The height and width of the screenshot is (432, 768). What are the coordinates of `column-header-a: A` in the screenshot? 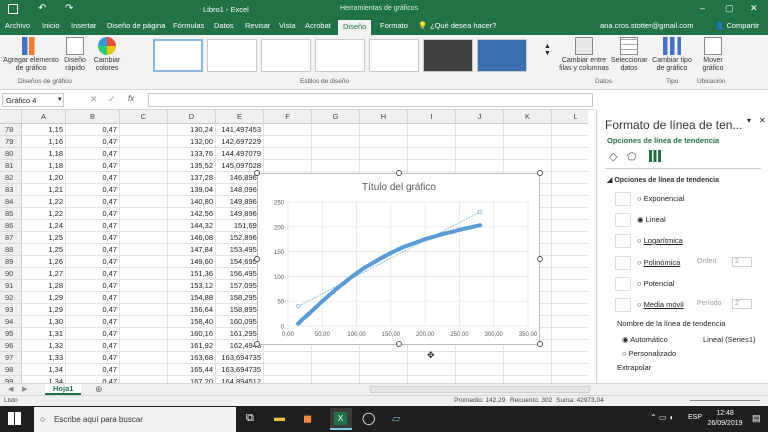 It's located at (44, 117).